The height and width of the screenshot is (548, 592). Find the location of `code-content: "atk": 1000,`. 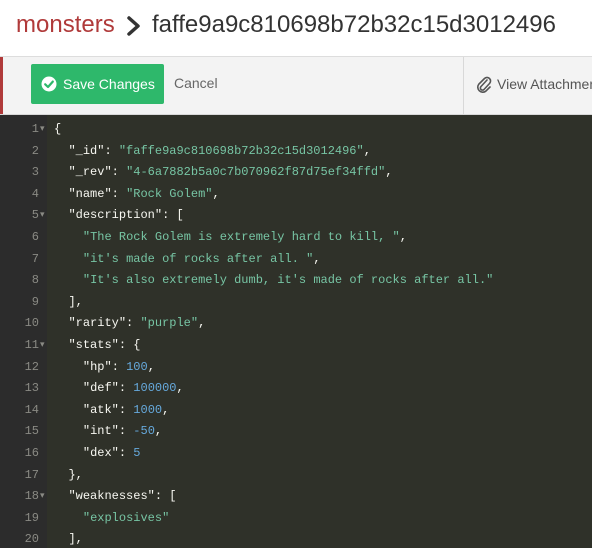

code-content: "atk": 1000, is located at coordinates (126, 411).